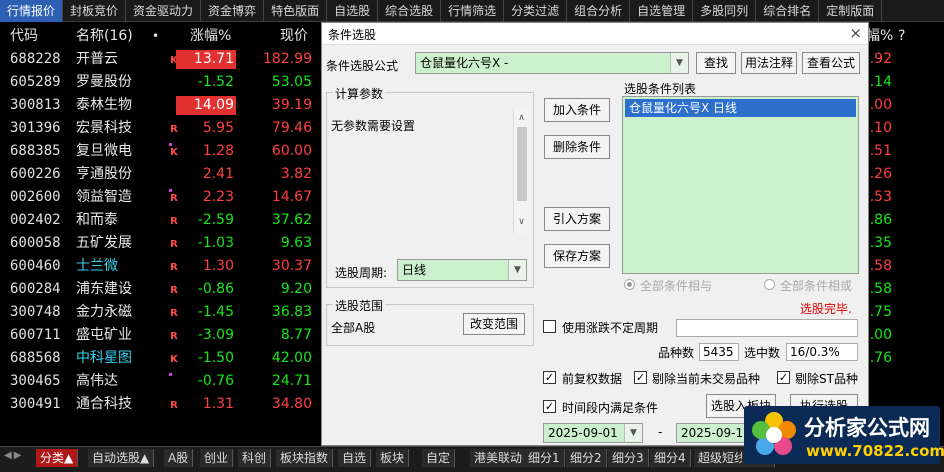 The image size is (944, 472). What do you see at coordinates (549, 326) in the screenshot?
I see `checkbox-range-period` at bounding box center [549, 326].